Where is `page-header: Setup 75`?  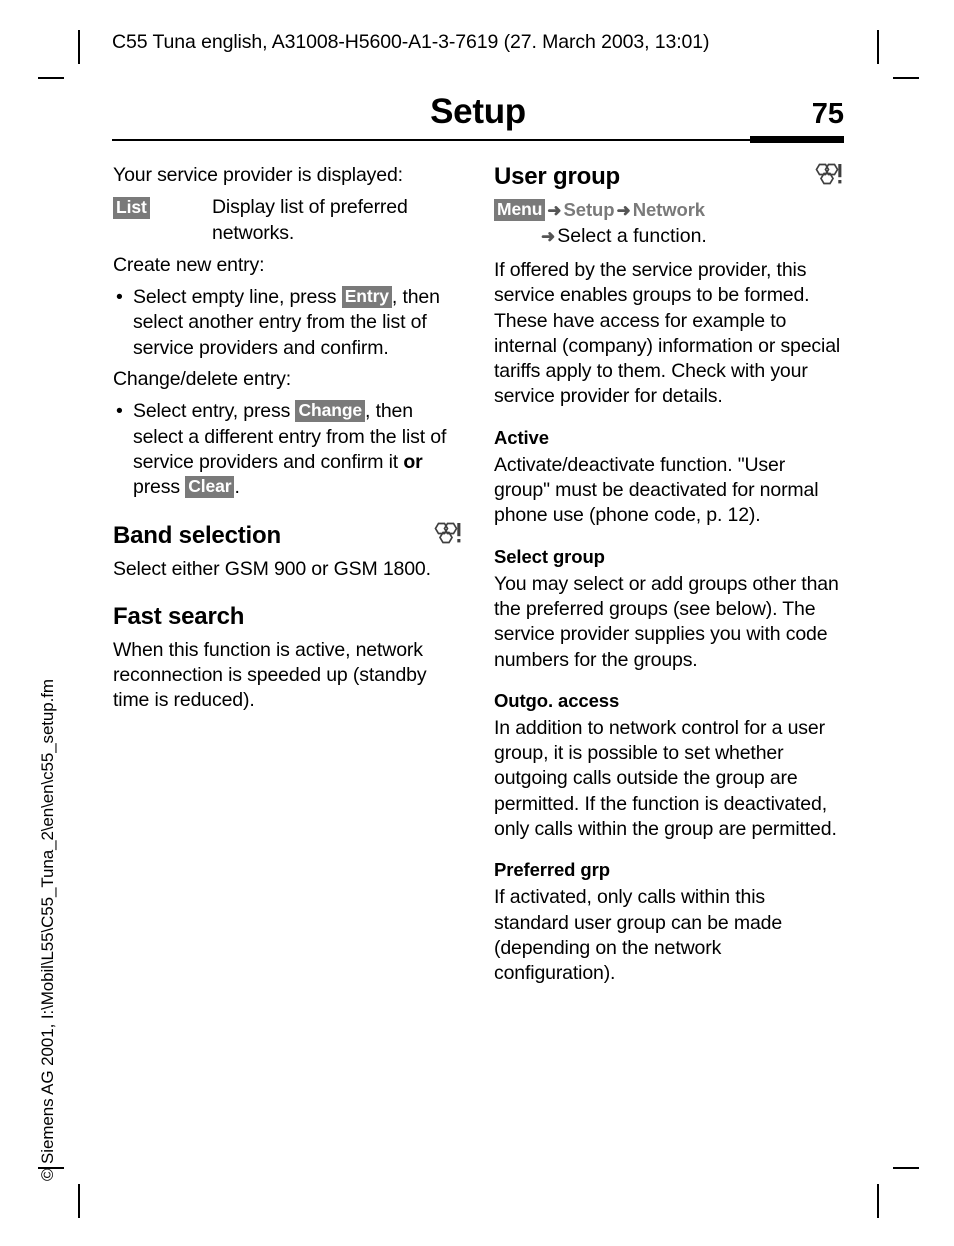
page-header: Setup 75 is located at coordinates (478, 118).